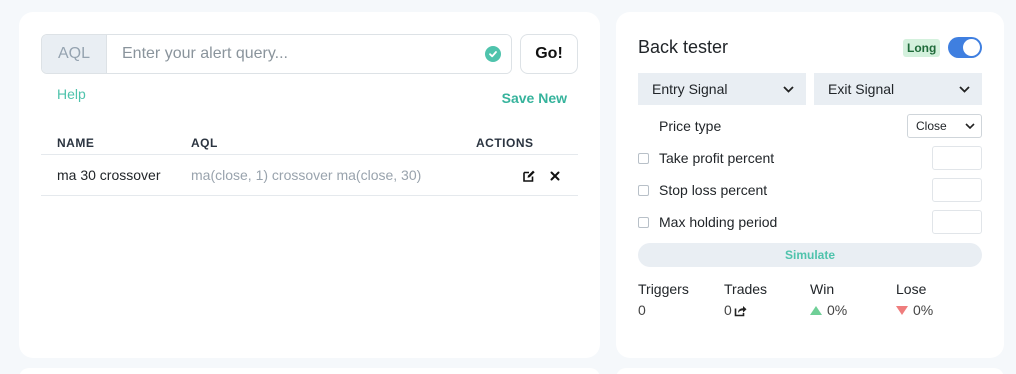  I want to click on lose-value-wrap: 0%, so click(914, 310).